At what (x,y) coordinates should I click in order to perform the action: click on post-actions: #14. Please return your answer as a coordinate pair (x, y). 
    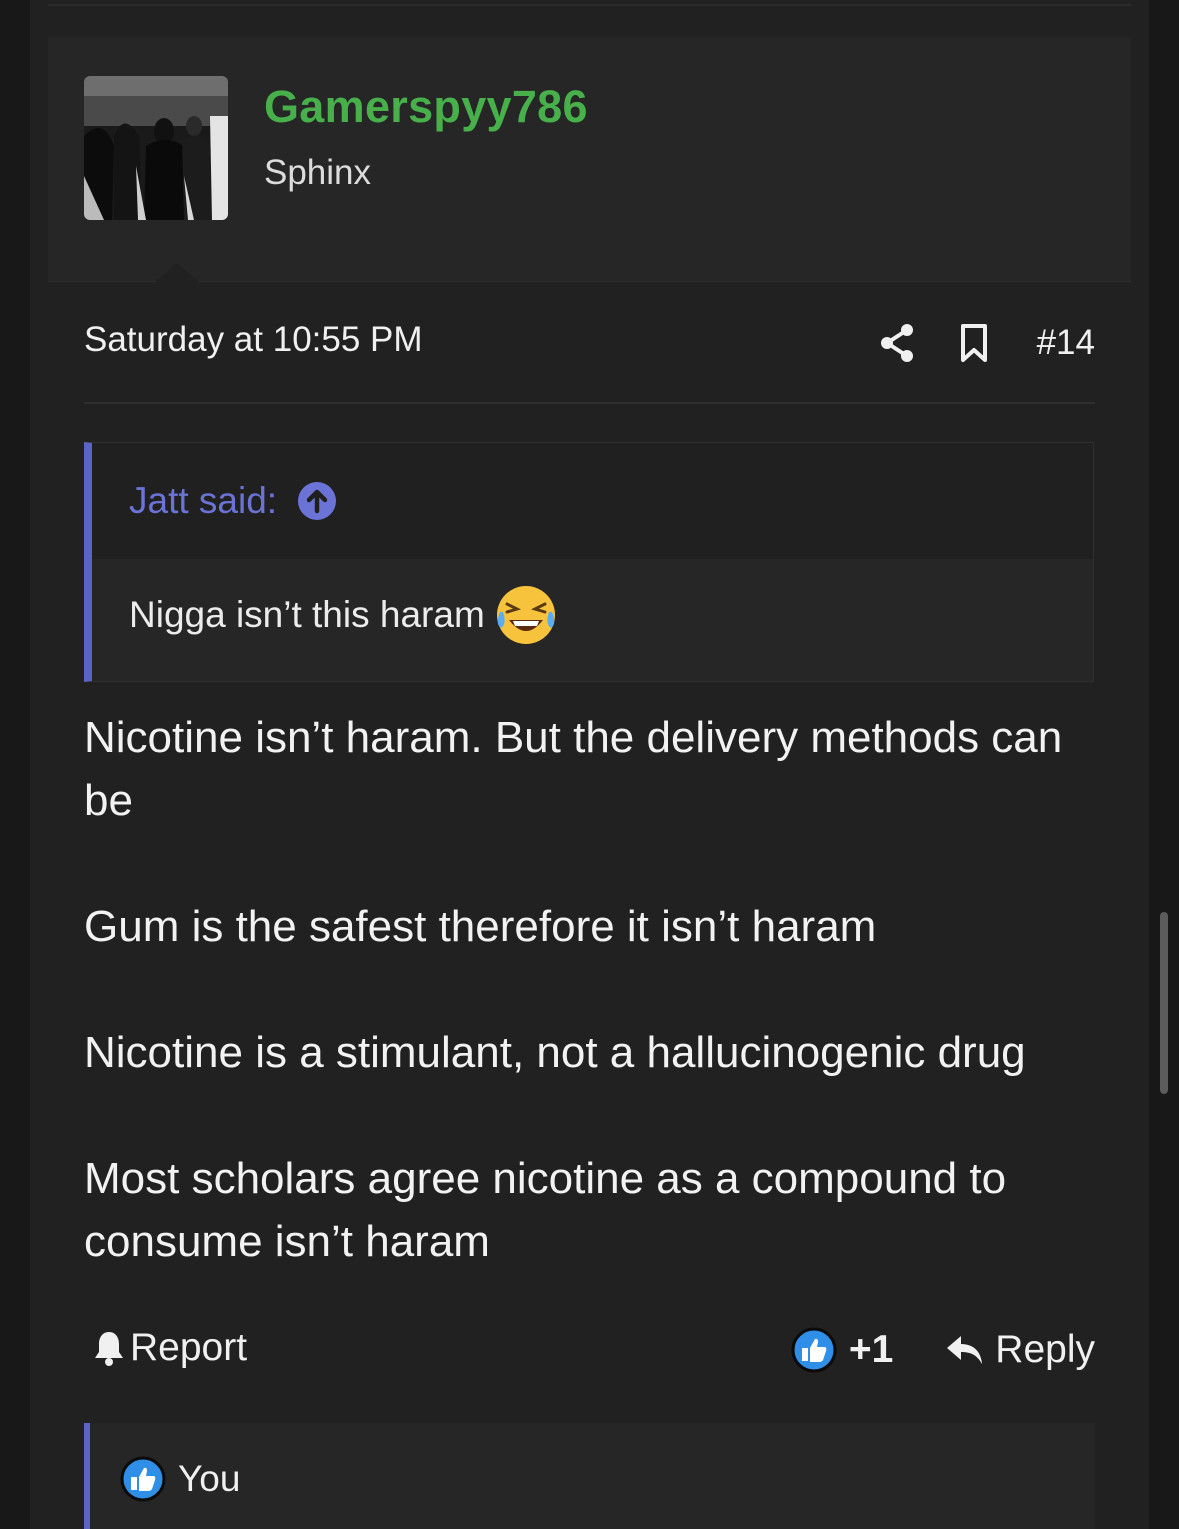
    Looking at the image, I should click on (987, 343).